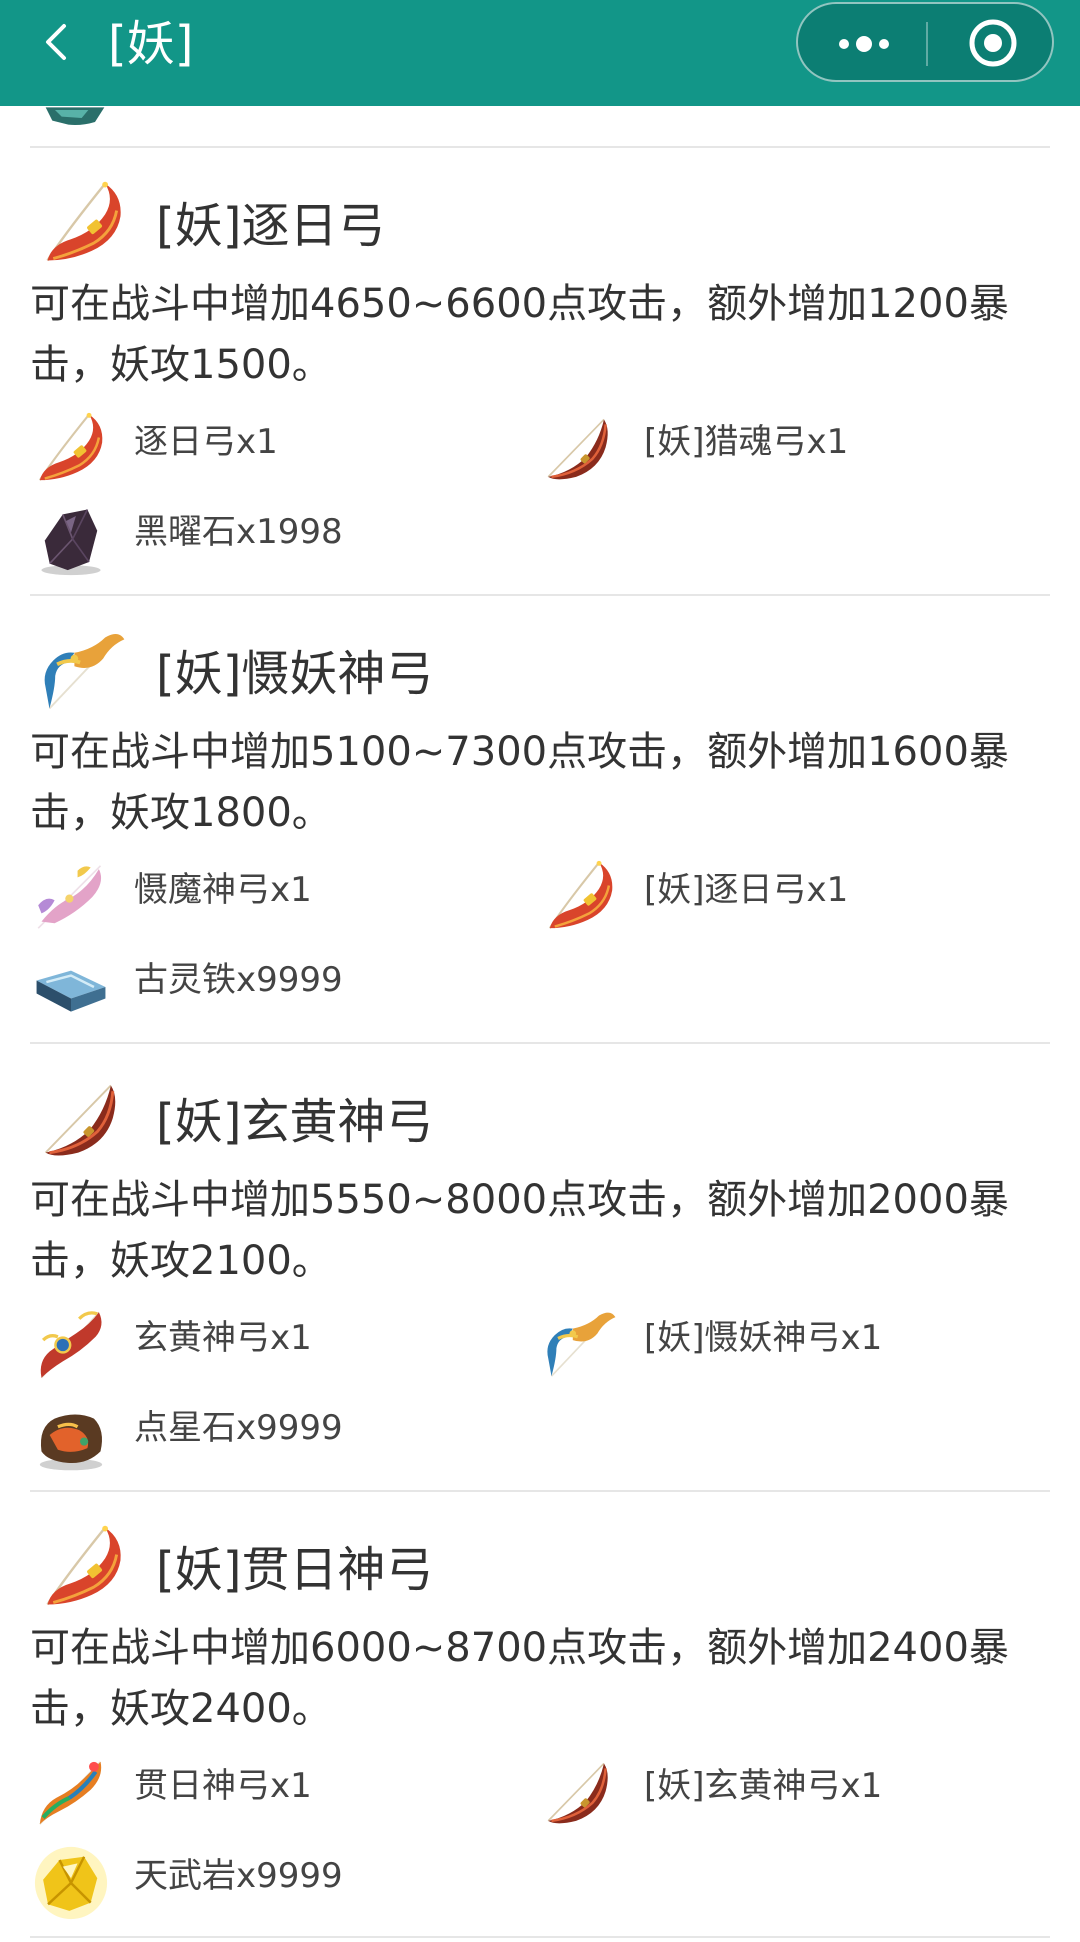 The image size is (1080, 1942). Describe the element at coordinates (519, 782) in the screenshot. I see `item-description: 可在战斗中增加5100~7300点攻击，额外增加1600暴击，妖攻1800。` at that location.